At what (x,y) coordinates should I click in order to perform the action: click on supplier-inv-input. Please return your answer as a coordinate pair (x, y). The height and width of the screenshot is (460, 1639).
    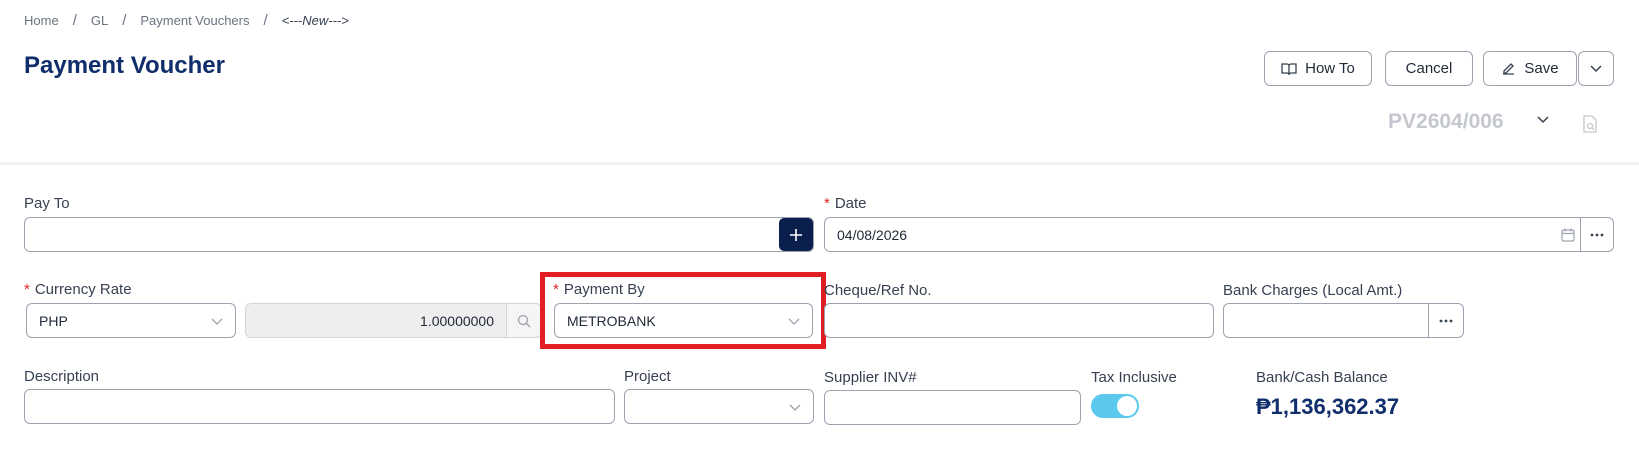
    Looking at the image, I should click on (952, 407).